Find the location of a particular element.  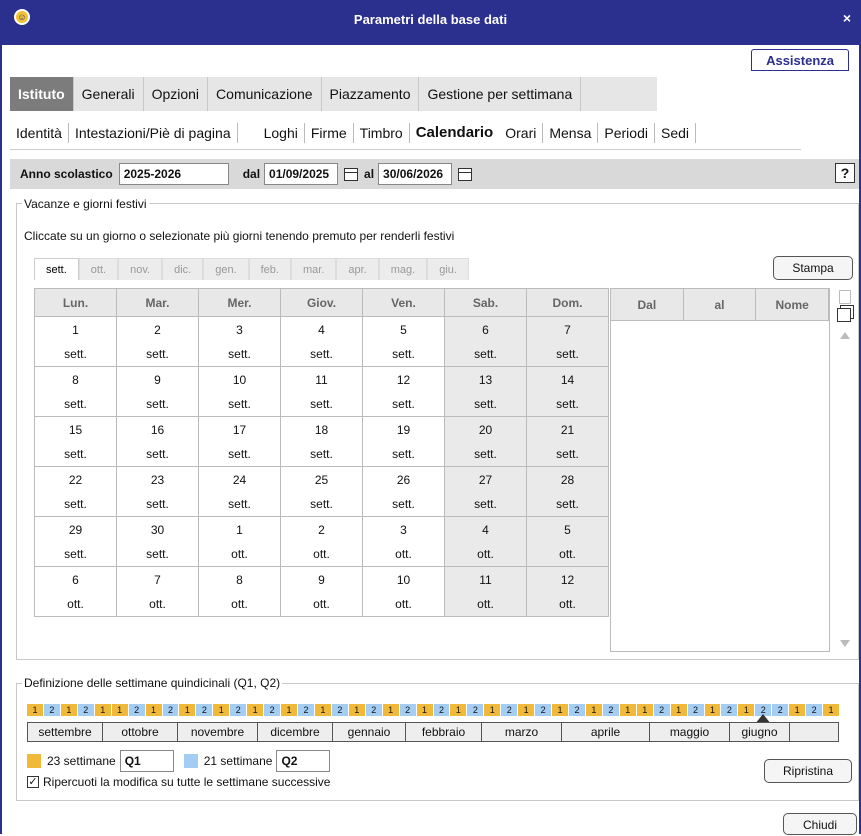

month-tab: feb. is located at coordinates (269, 269).